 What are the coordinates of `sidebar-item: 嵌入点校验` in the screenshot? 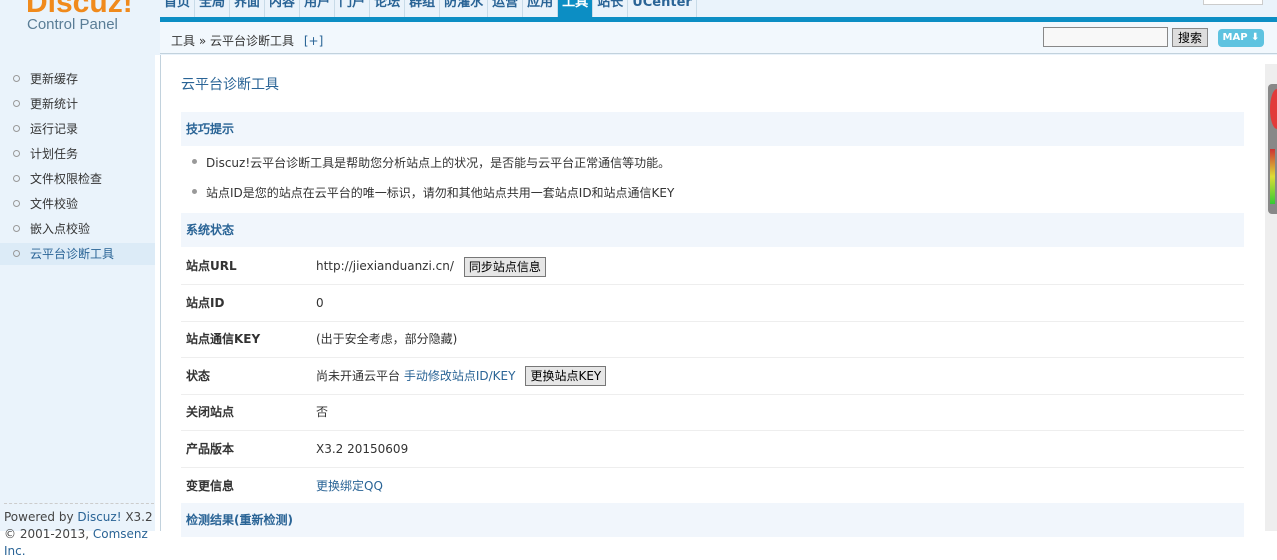 It's located at (77, 229).